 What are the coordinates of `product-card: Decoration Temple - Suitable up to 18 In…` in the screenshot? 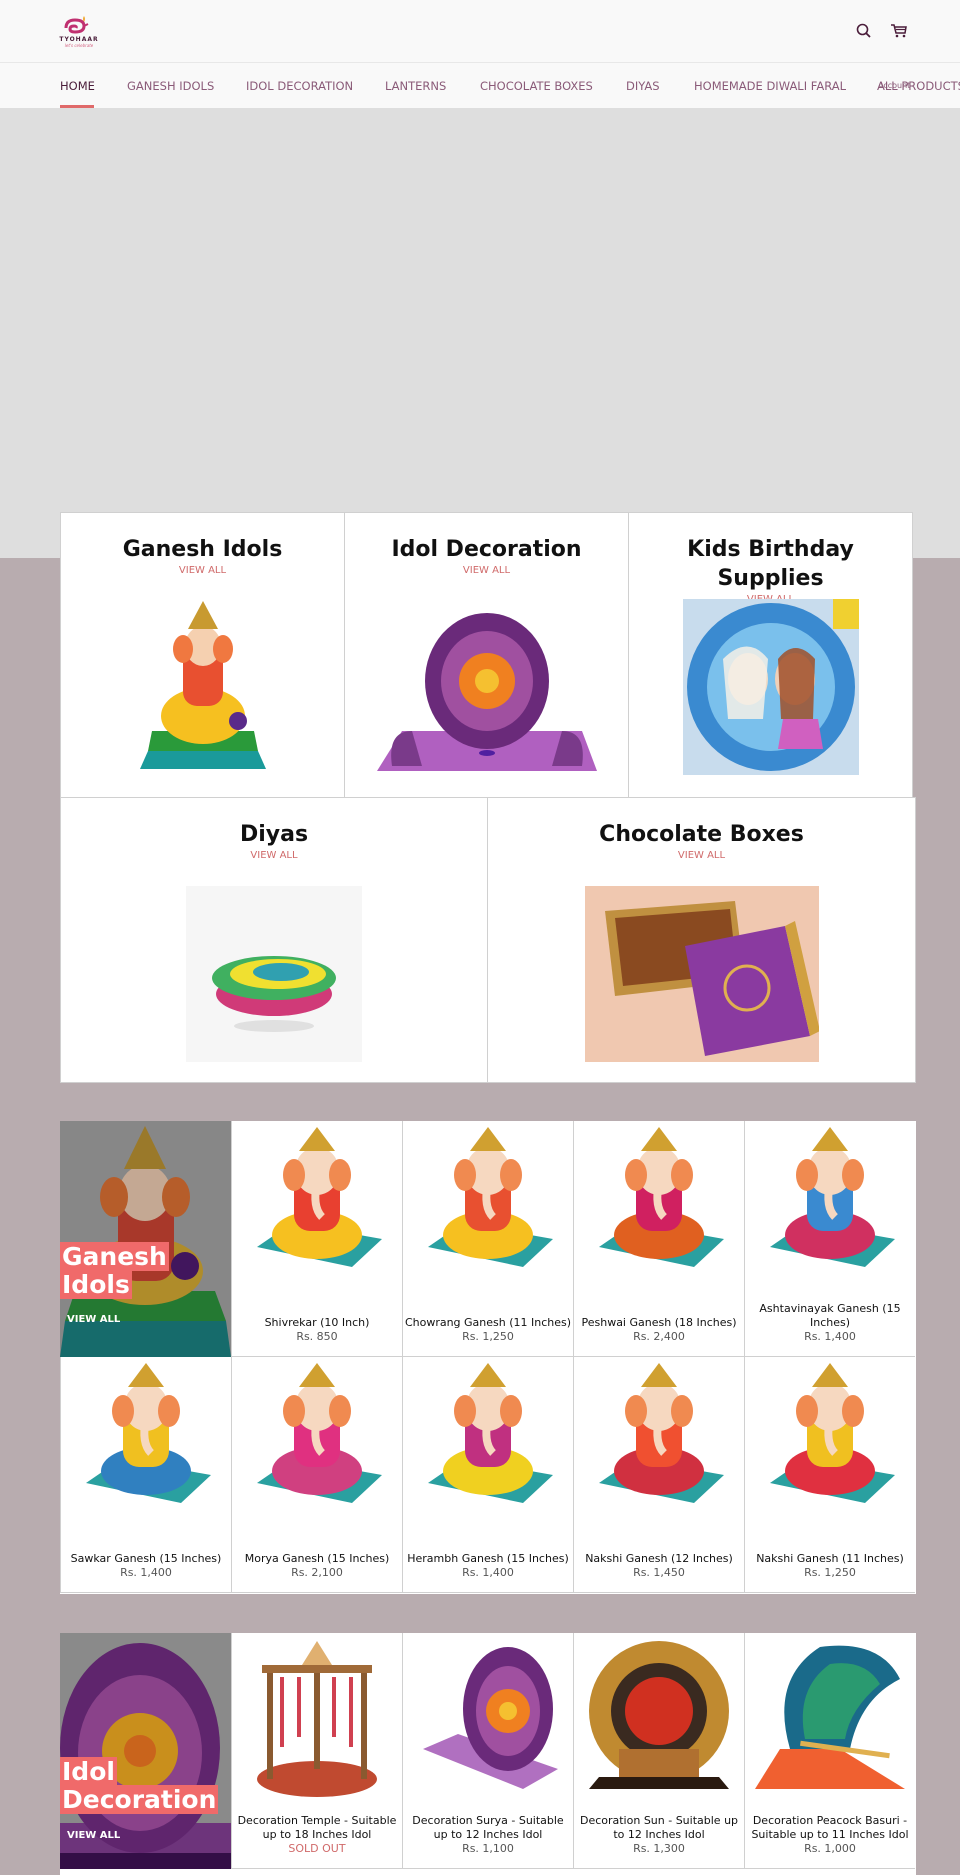 It's located at (316, 1751).